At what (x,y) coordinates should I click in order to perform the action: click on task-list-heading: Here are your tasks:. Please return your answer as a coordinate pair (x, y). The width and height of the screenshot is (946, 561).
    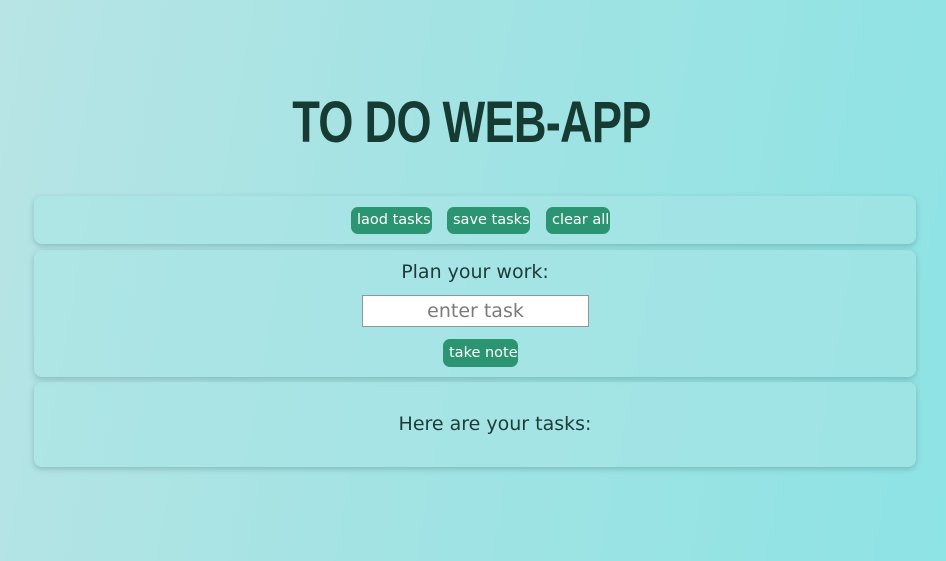
    Looking at the image, I should click on (495, 424).